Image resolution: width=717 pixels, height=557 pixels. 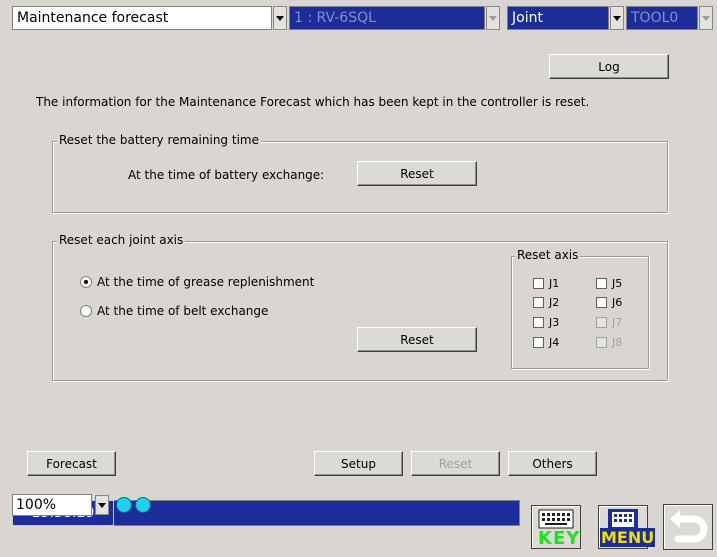 I want to click on axis-j5-checkbox, so click(x=601, y=283).